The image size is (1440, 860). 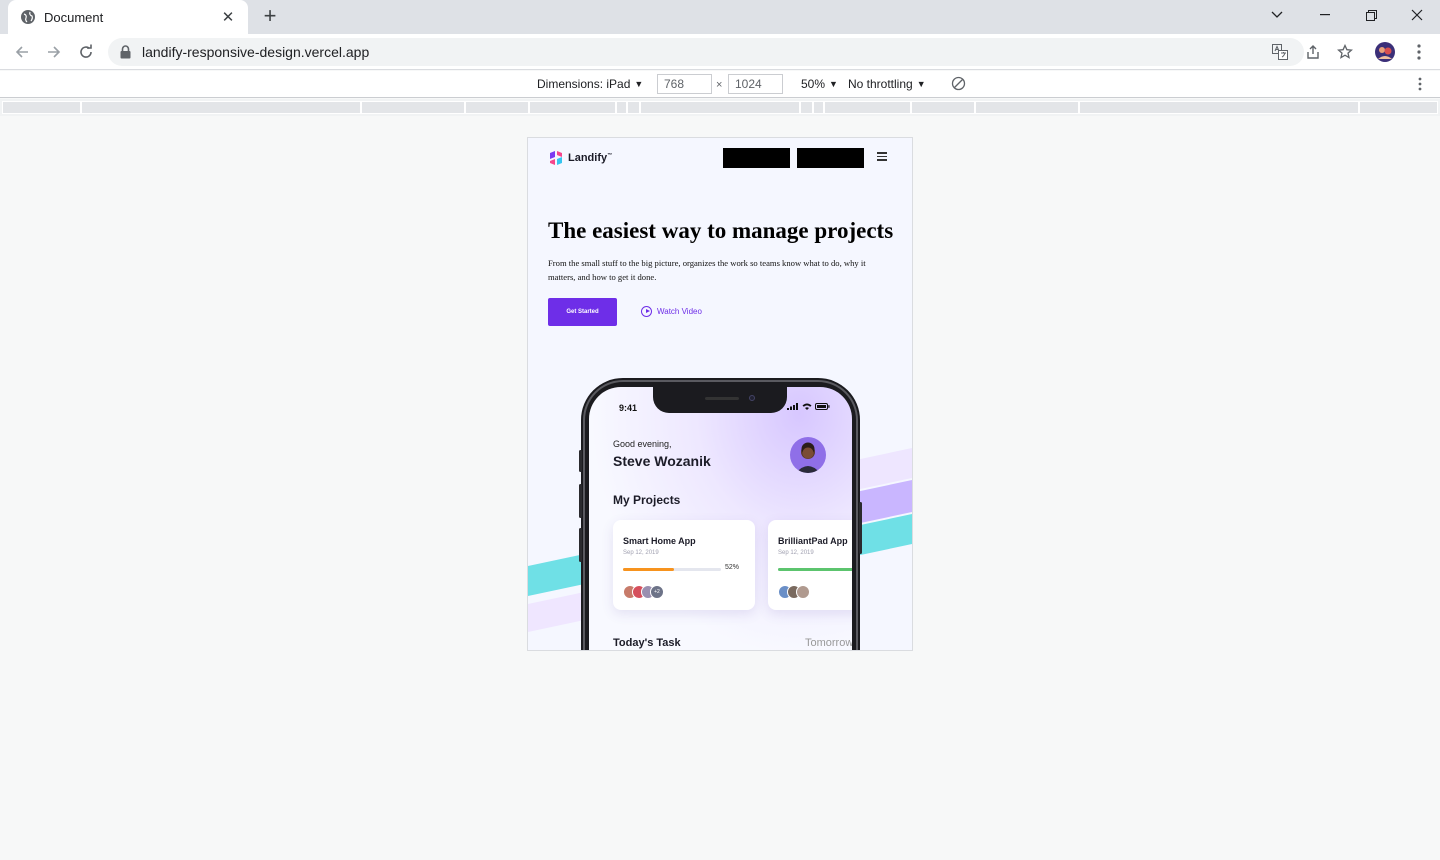 I want to click on device-width-input, so click(x=684, y=84).